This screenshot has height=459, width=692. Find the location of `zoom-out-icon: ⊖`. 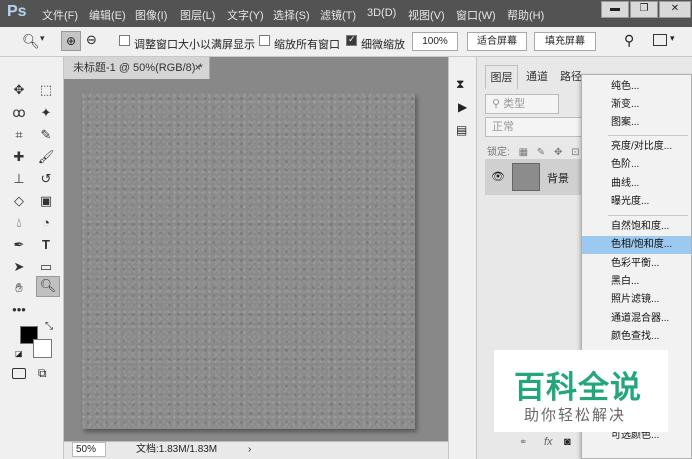

zoom-out-icon: ⊖ is located at coordinates (91, 40).